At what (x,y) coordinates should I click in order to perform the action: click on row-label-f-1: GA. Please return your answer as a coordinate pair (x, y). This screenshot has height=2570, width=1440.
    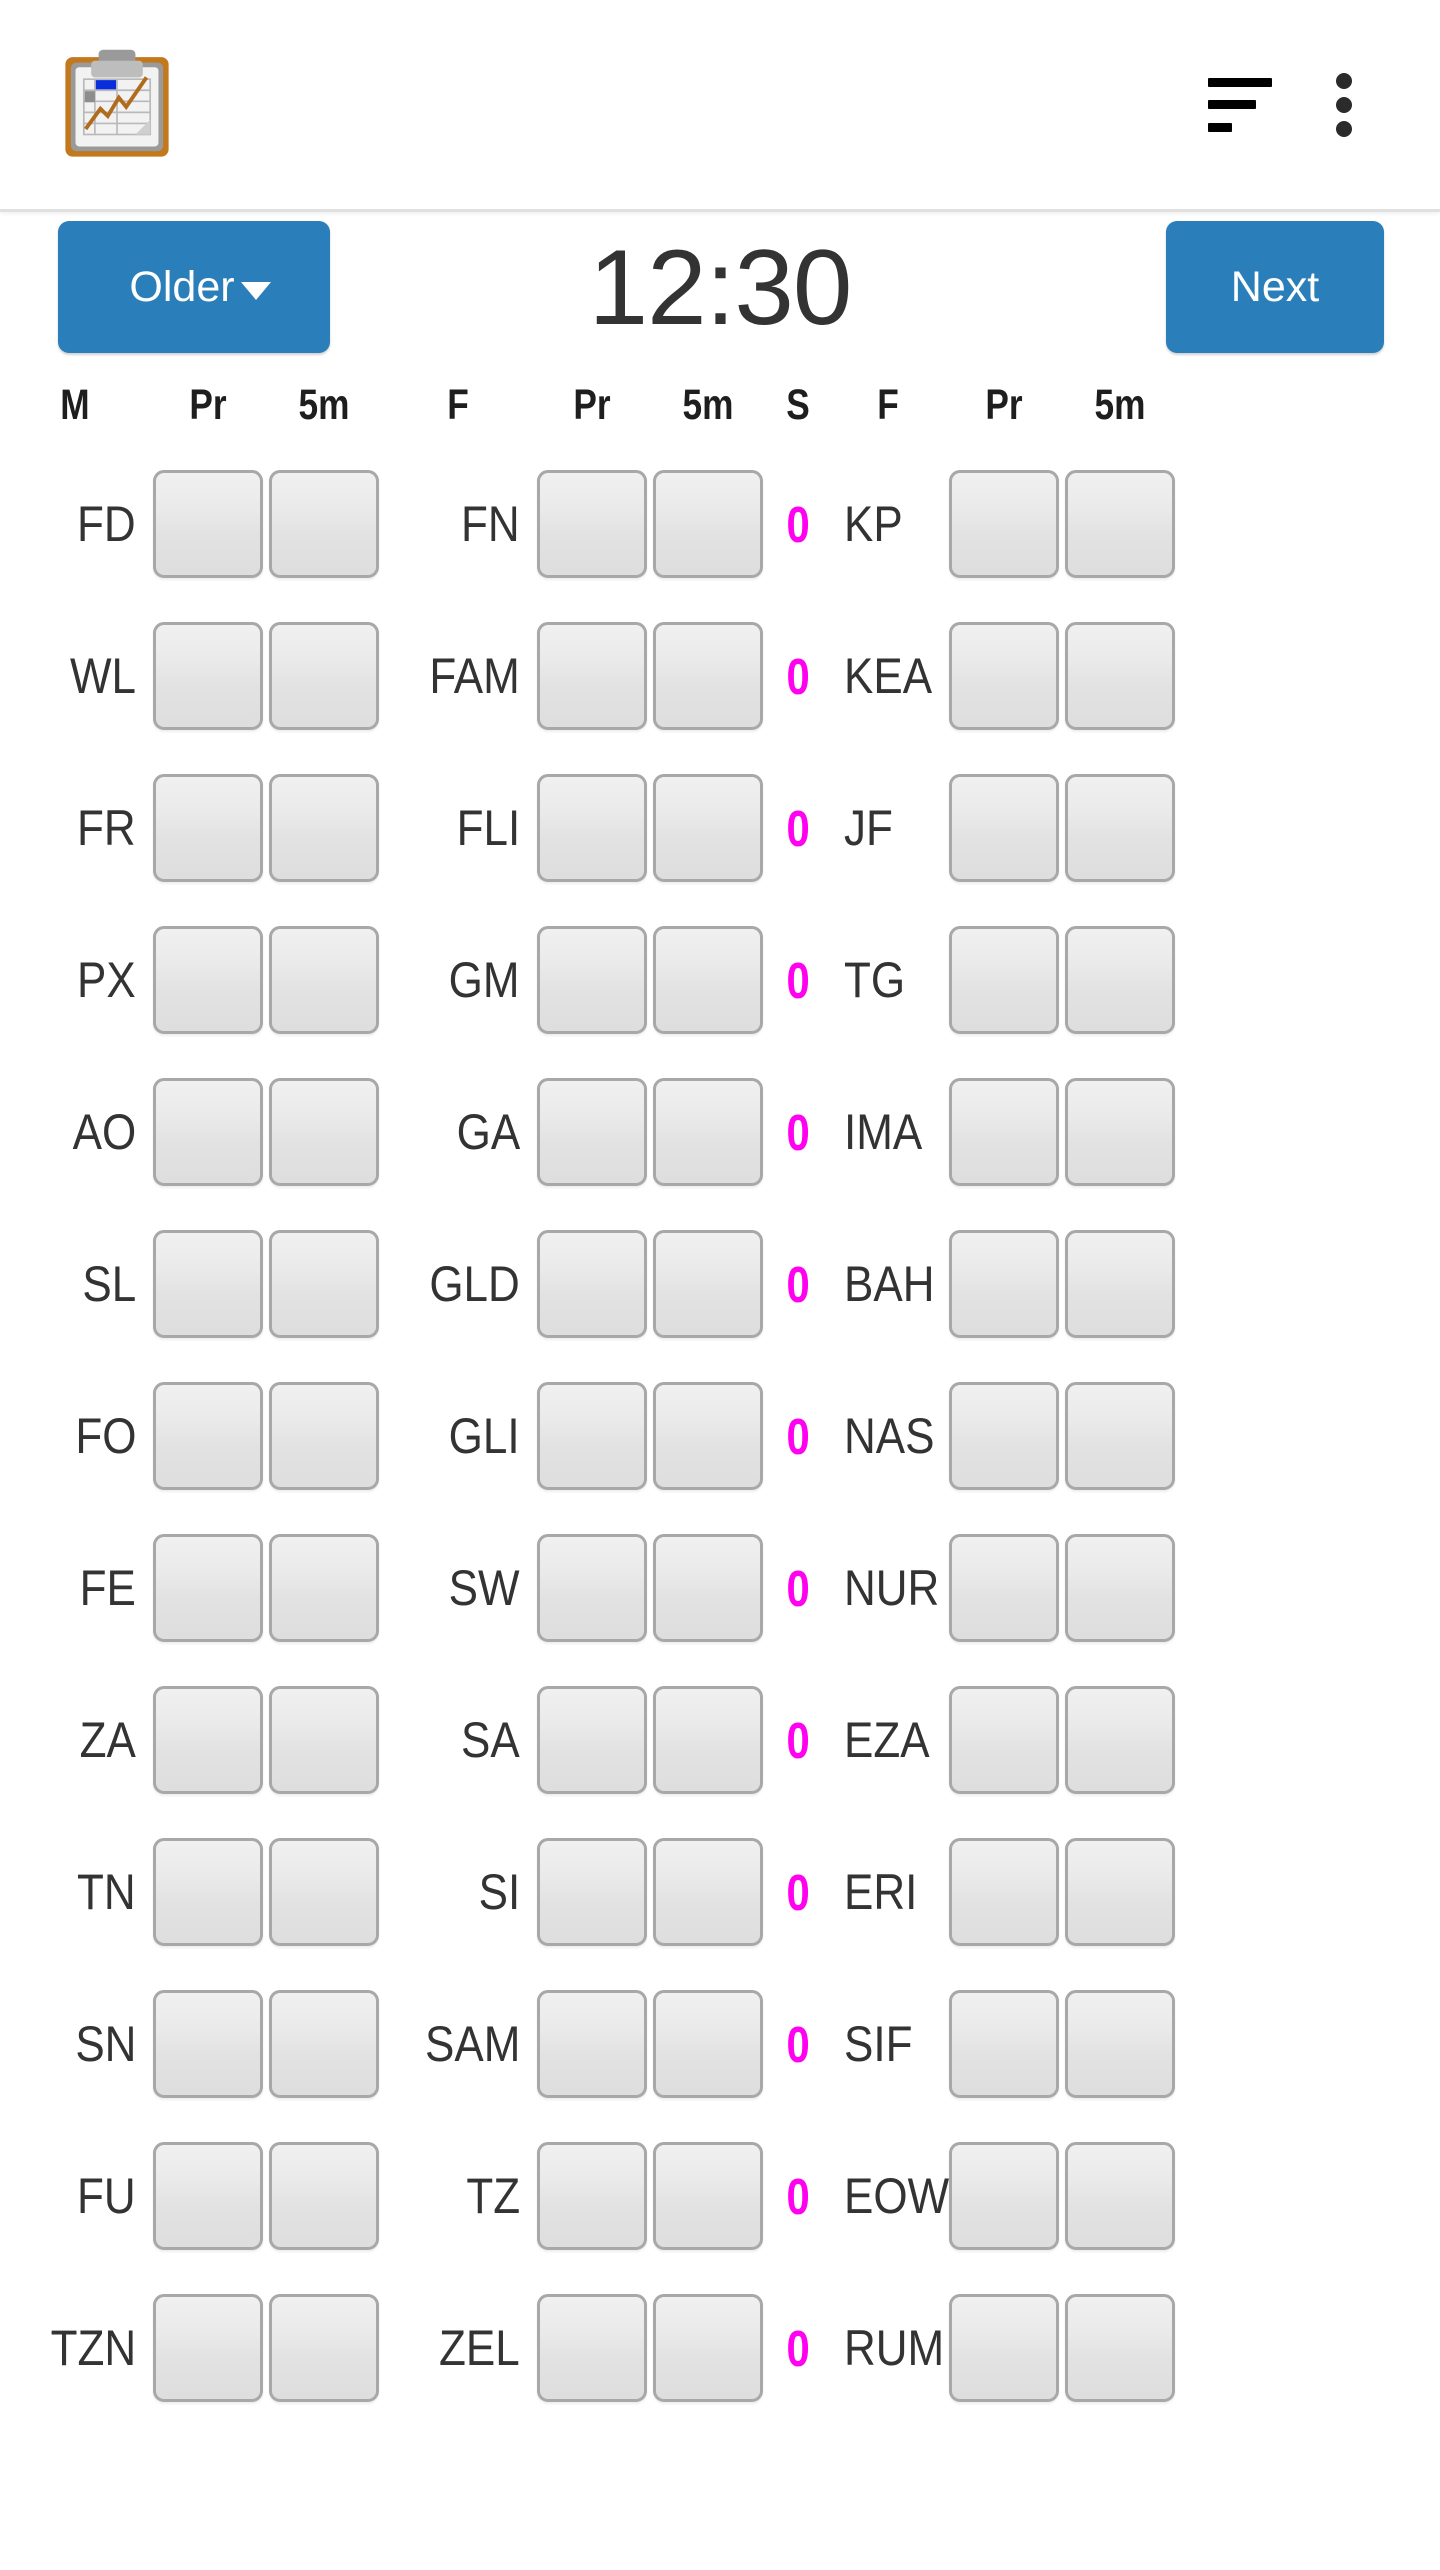
    Looking at the image, I should click on (458, 1132).